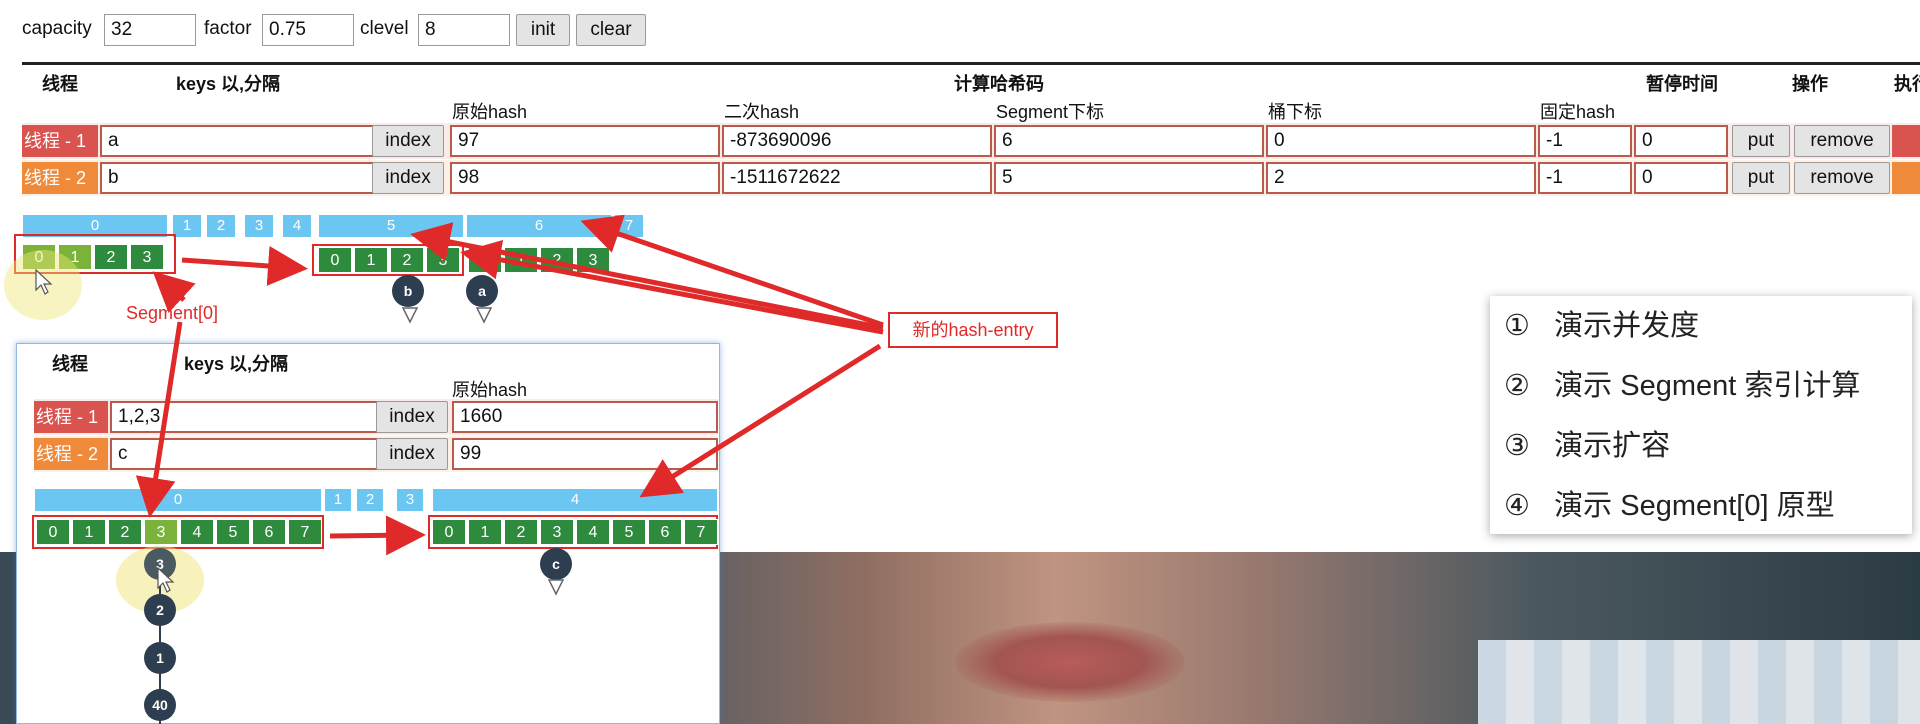  What do you see at coordinates (1517, 386) in the screenshot?
I see `menu-item-number: ②` at bounding box center [1517, 386].